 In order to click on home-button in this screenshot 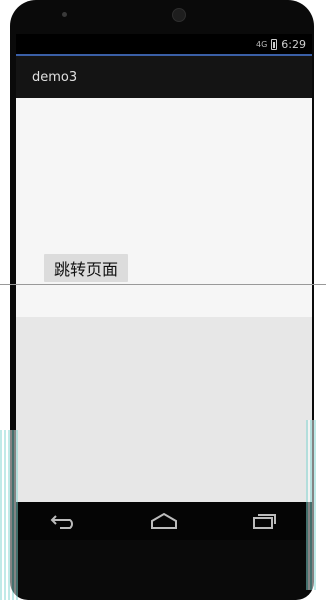, I will do `click(164, 521)`.